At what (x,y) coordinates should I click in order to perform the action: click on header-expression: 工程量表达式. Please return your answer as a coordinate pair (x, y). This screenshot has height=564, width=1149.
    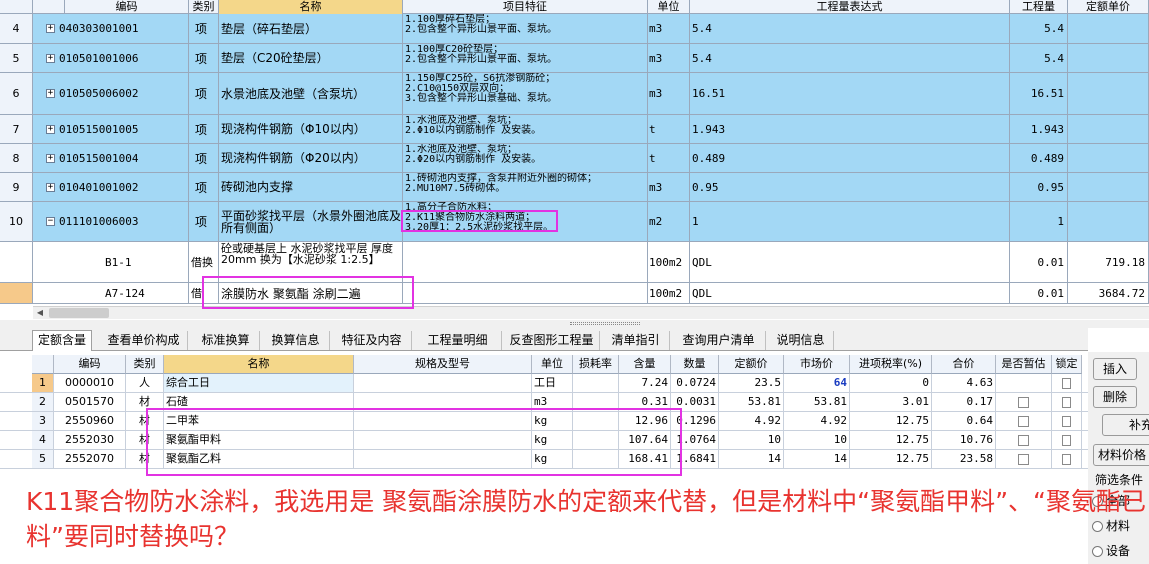
    Looking at the image, I should click on (850, 7).